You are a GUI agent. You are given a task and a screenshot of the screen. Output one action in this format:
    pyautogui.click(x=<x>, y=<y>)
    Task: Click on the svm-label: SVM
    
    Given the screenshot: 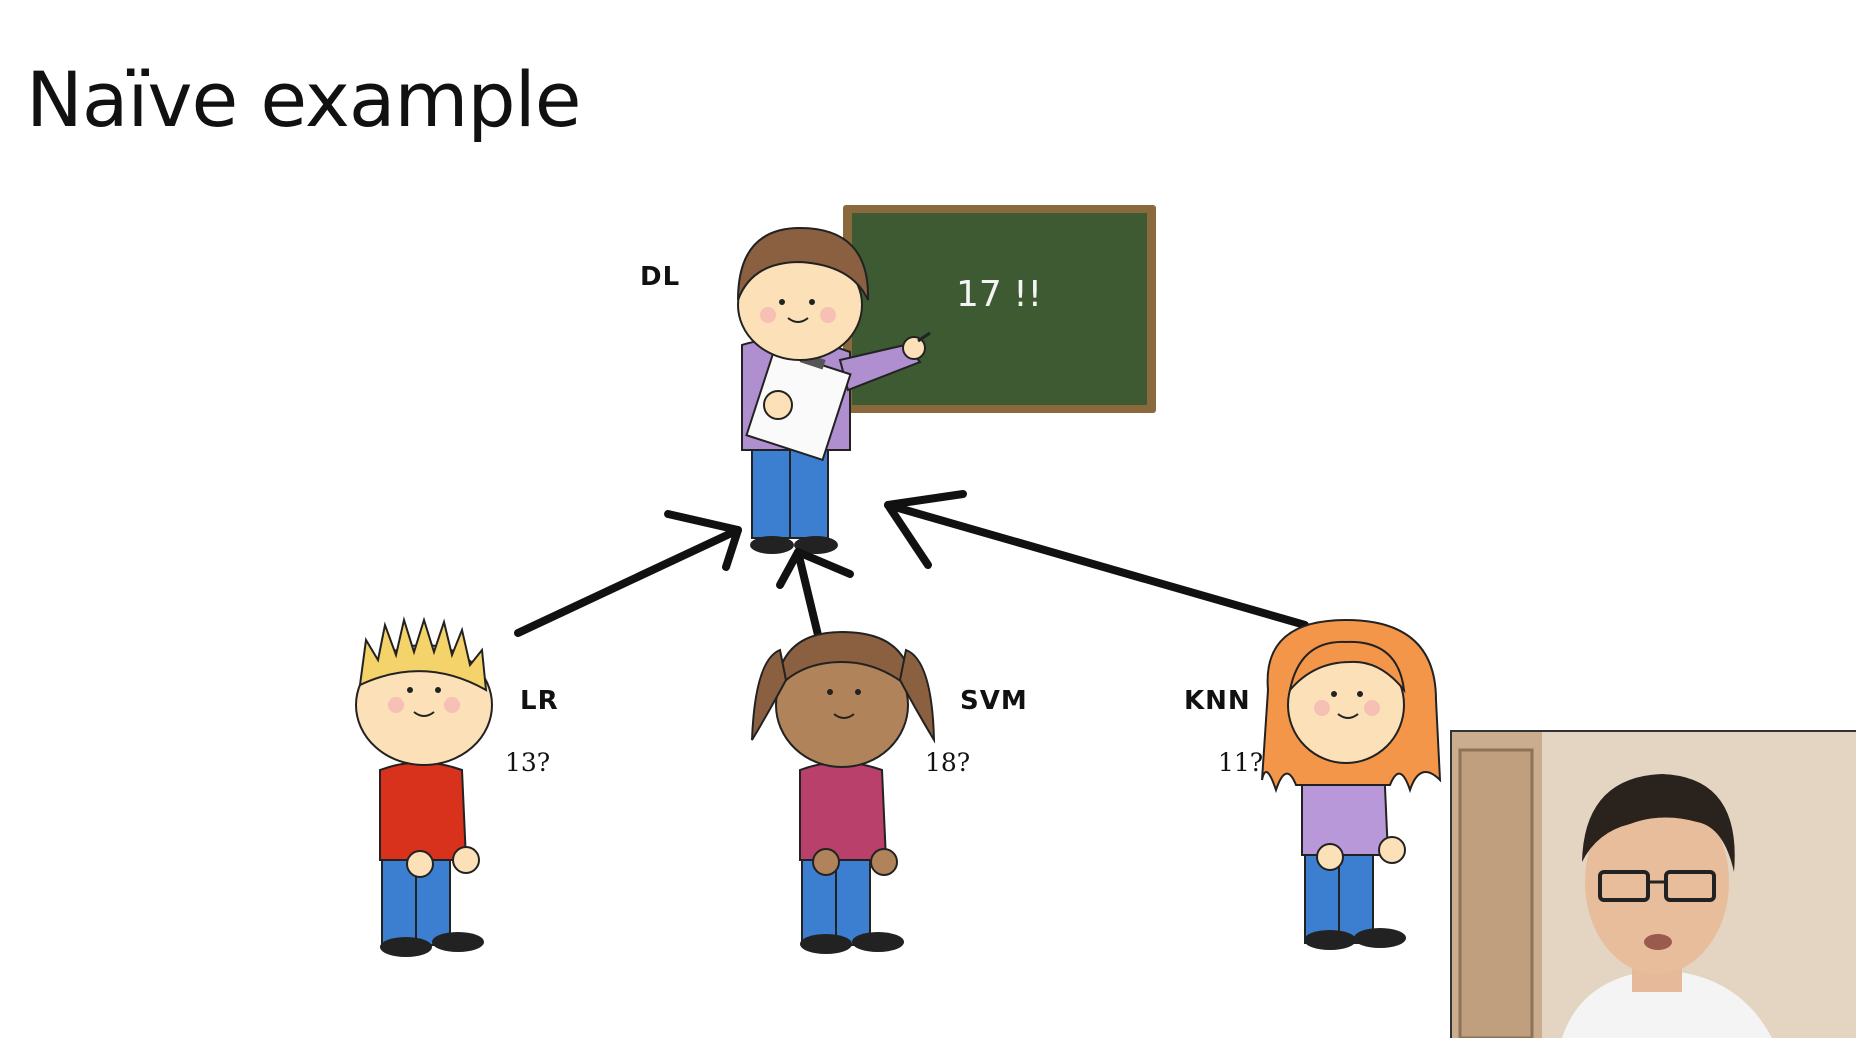 What is the action you would take?
    pyautogui.click(x=994, y=701)
    